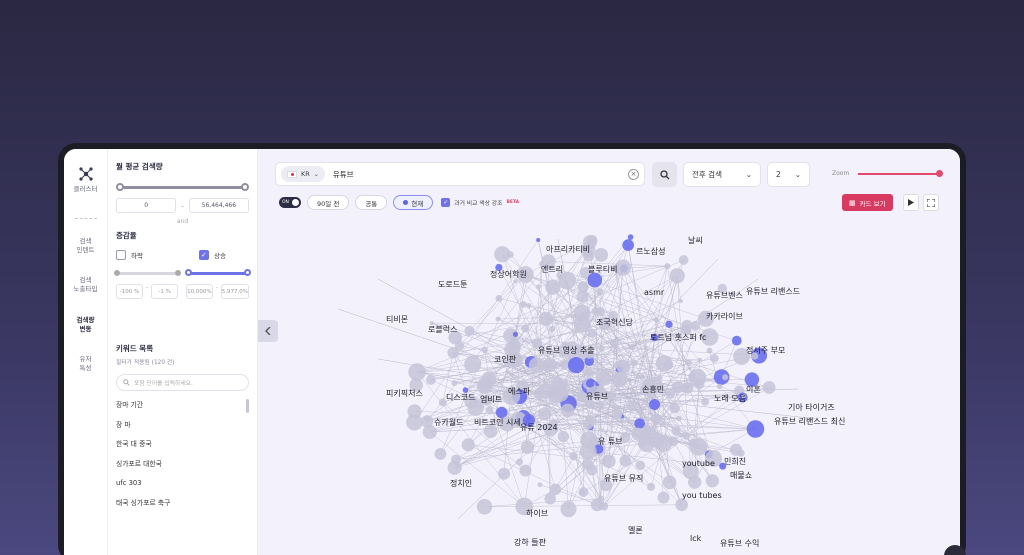 The image size is (1024, 555). I want to click on clear-icon: ×, so click(633, 174).